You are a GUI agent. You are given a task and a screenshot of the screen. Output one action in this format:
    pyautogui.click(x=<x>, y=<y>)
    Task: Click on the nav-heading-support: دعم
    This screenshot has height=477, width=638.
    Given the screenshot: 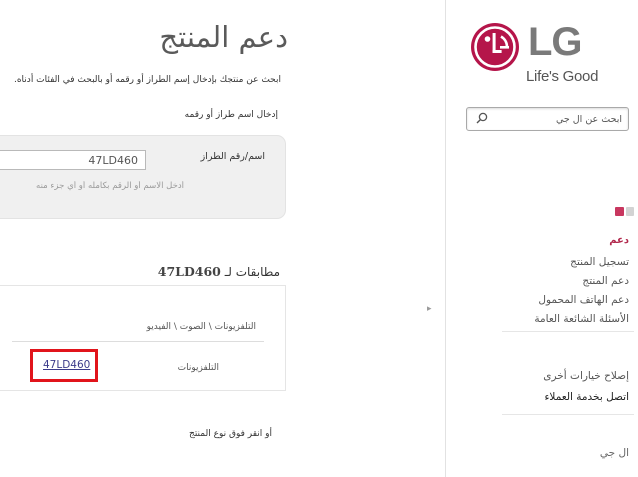 What is the action you would take?
    pyautogui.click(x=554, y=241)
    